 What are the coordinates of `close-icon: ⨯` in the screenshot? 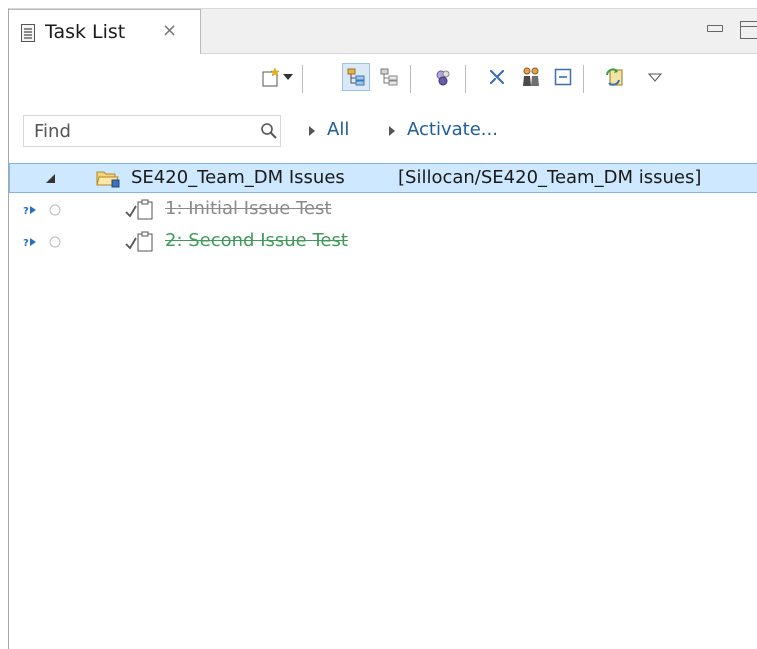 It's located at (169, 30).